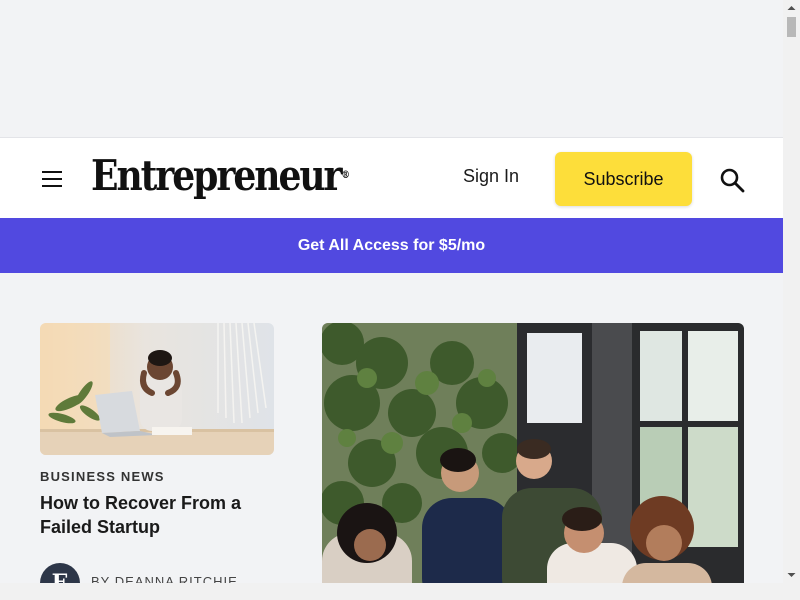 The image size is (800, 600). What do you see at coordinates (391, 177) in the screenshot?
I see `site-header: Entrepreneur® Sign In Subscribe` at bounding box center [391, 177].